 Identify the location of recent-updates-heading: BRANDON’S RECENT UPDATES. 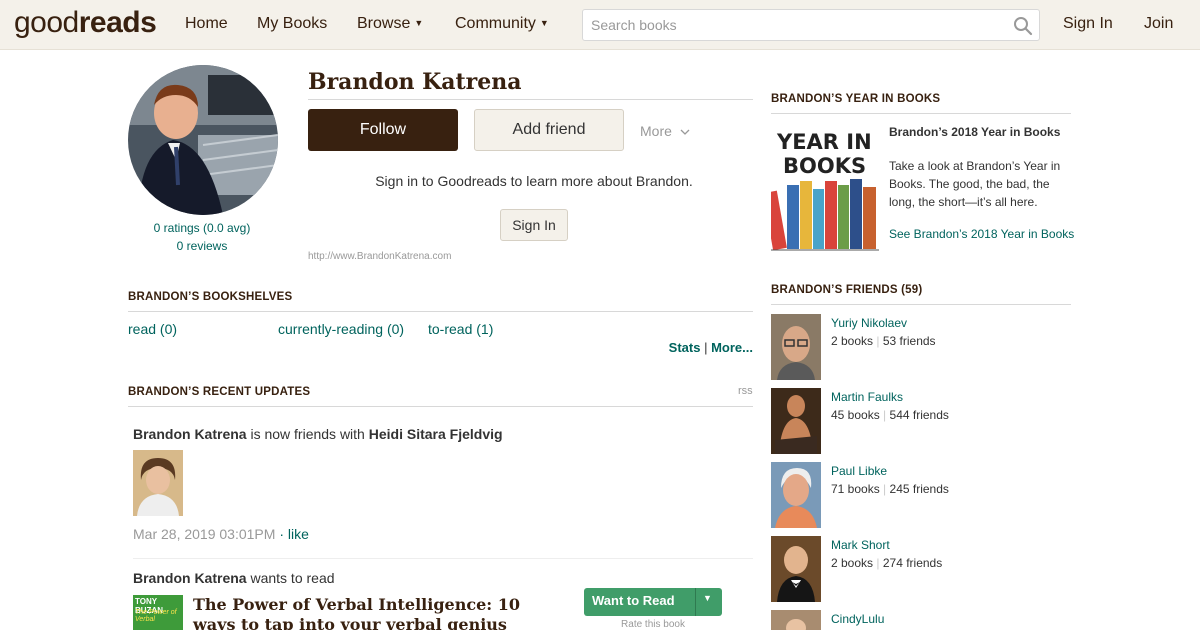
(219, 392).